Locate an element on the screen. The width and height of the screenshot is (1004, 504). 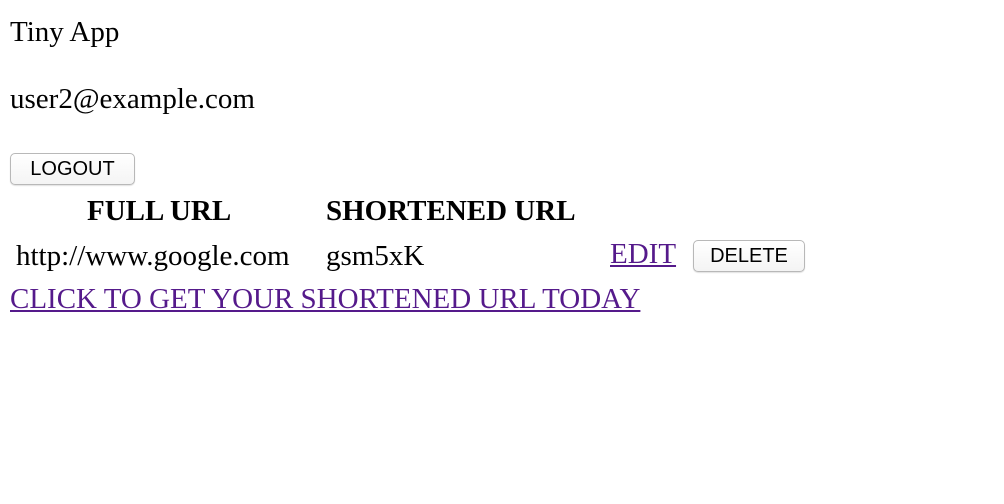
full-url-cell: http://www.google.com is located at coordinates (153, 256).